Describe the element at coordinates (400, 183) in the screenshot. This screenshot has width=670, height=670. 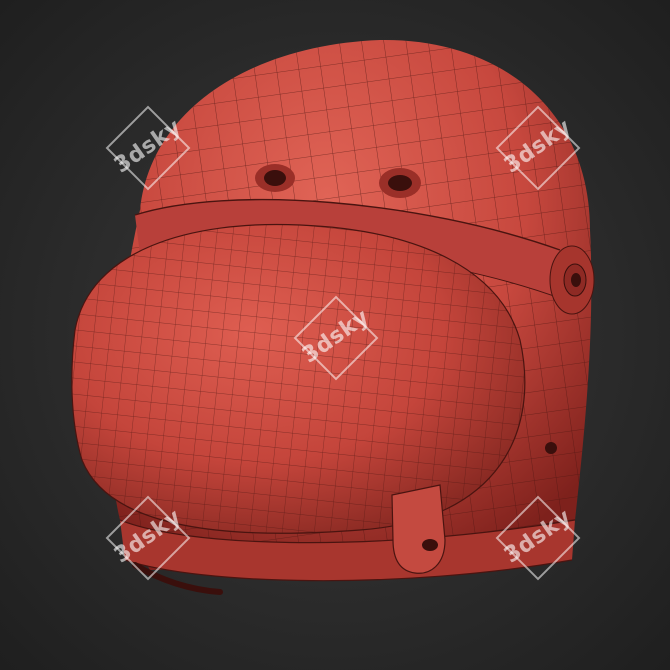
I see `top-vent-right` at that location.